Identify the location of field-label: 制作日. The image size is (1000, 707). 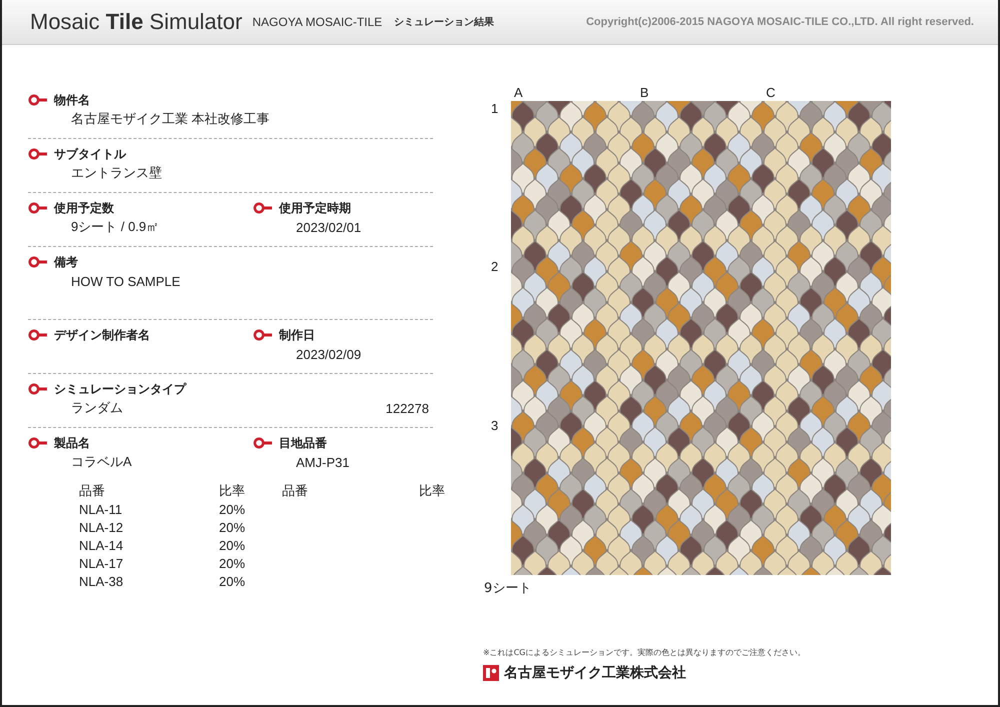
(297, 335).